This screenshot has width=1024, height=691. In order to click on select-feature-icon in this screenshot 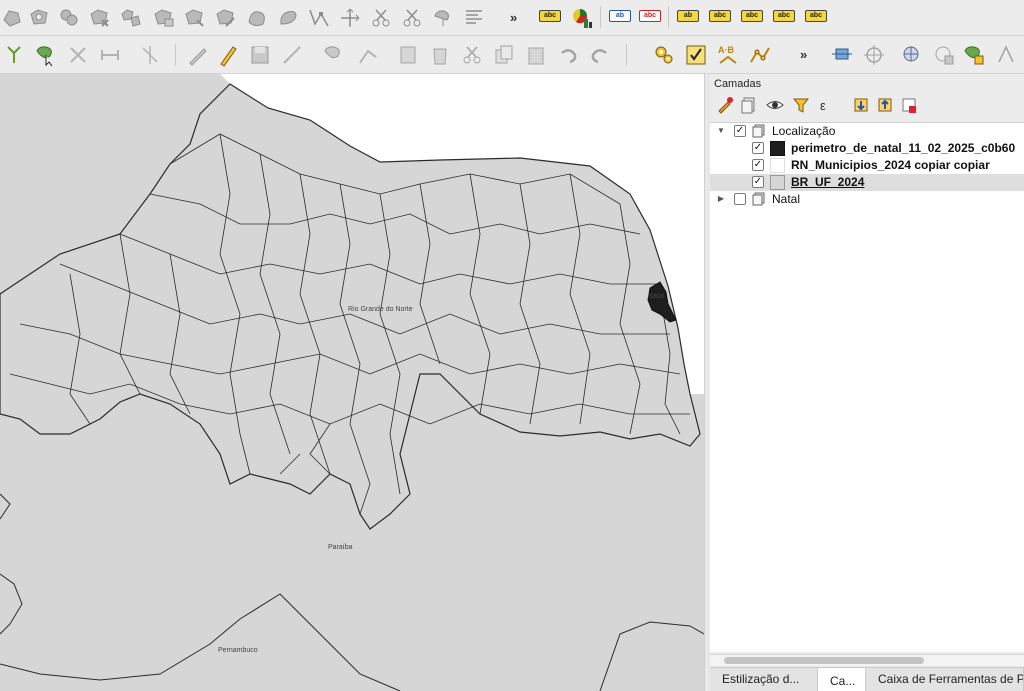, I will do `click(46, 55)`.